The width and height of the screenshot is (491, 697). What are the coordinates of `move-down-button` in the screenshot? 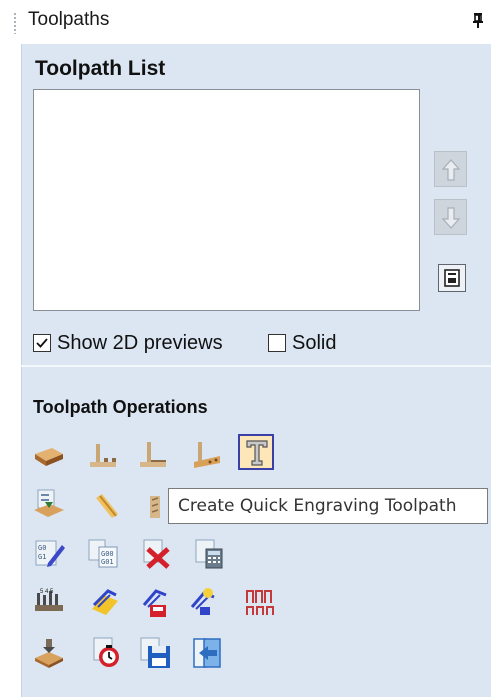 It's located at (450, 217).